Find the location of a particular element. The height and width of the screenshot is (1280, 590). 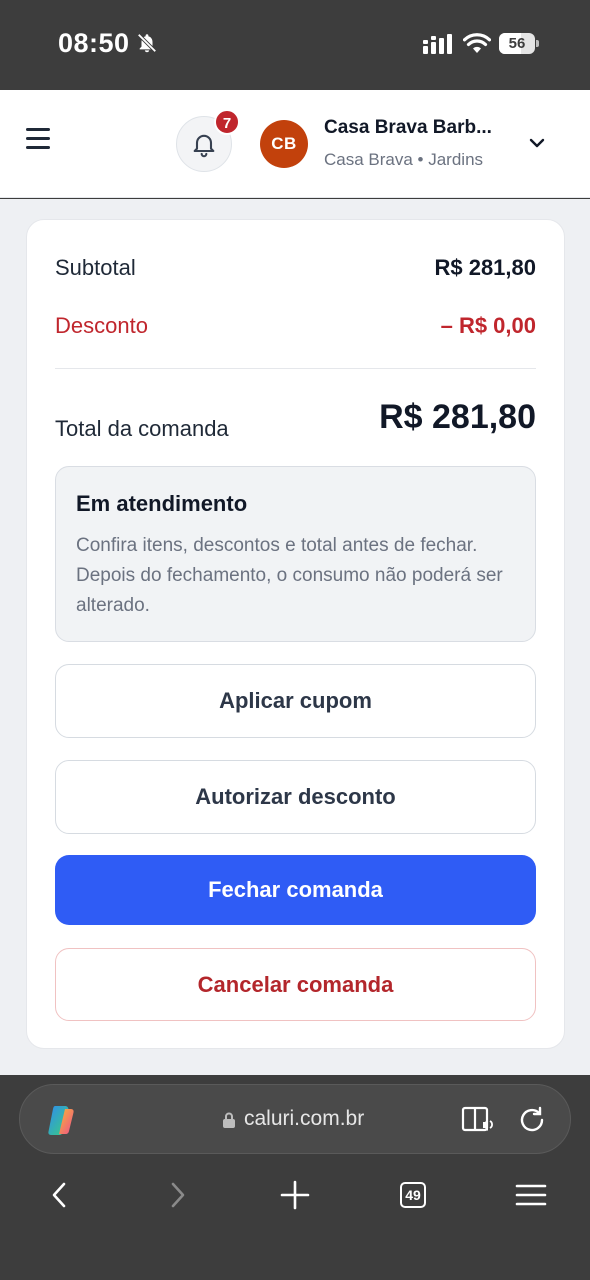

apply-coupon-button: Aplicar cupom is located at coordinates (295, 701).